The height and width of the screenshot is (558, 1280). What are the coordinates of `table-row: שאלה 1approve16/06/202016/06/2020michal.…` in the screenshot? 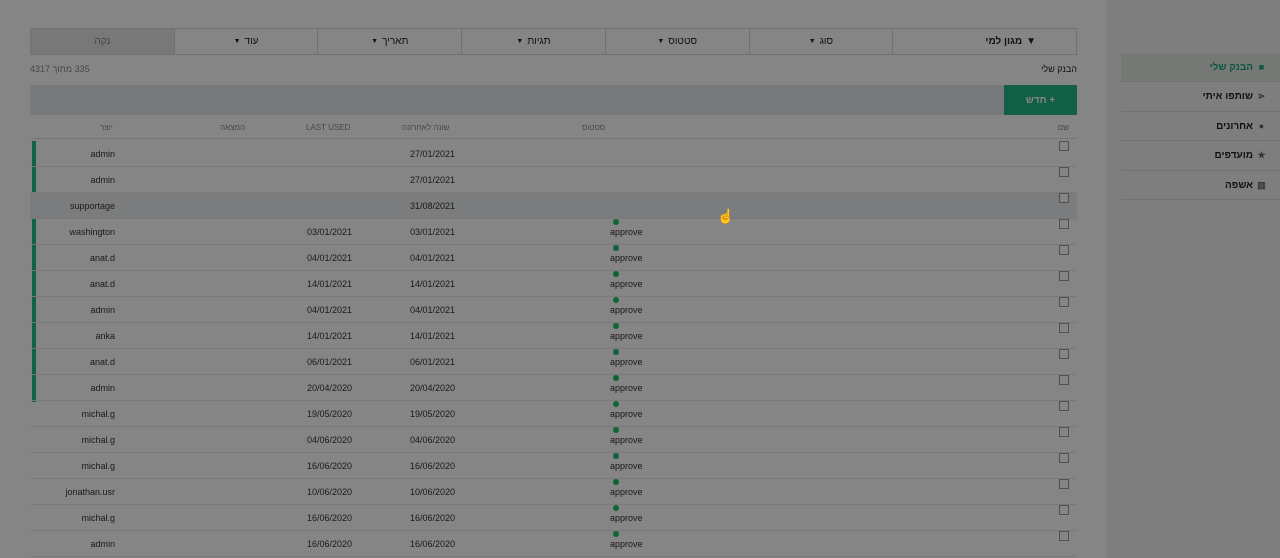 It's located at (553, 518).